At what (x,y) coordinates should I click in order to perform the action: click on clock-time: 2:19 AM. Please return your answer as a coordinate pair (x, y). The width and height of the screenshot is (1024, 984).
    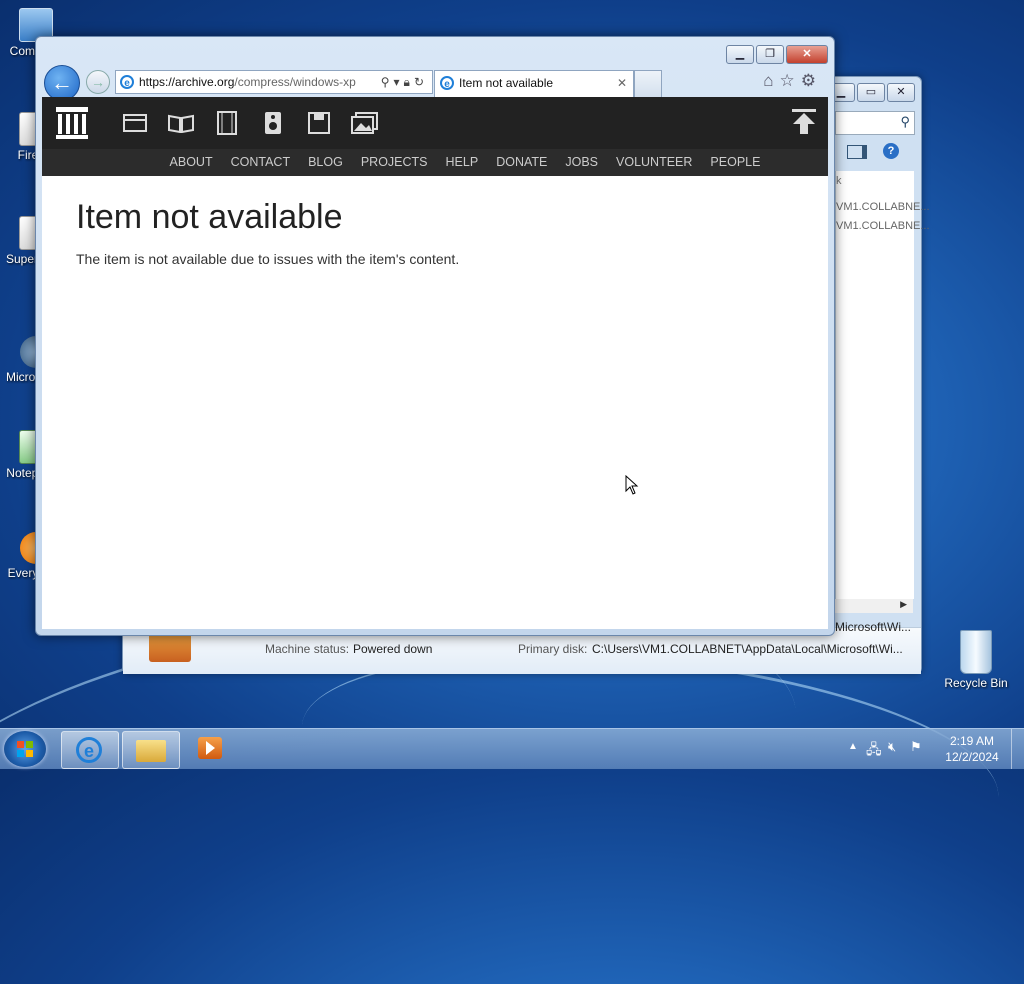
    Looking at the image, I should click on (972, 741).